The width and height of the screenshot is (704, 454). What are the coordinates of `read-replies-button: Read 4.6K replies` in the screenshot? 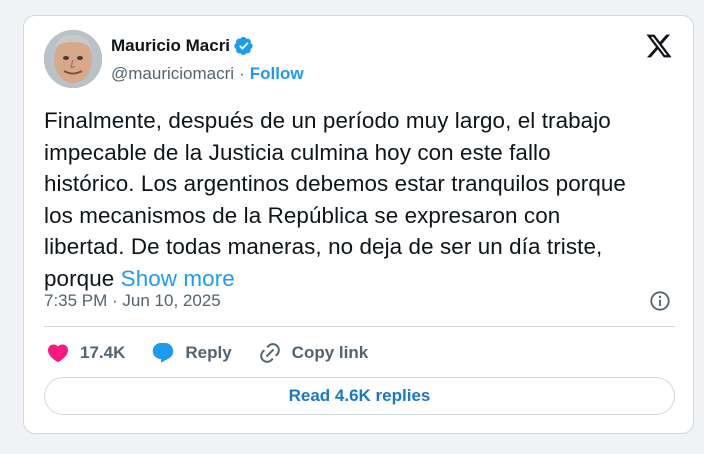 It's located at (359, 396).